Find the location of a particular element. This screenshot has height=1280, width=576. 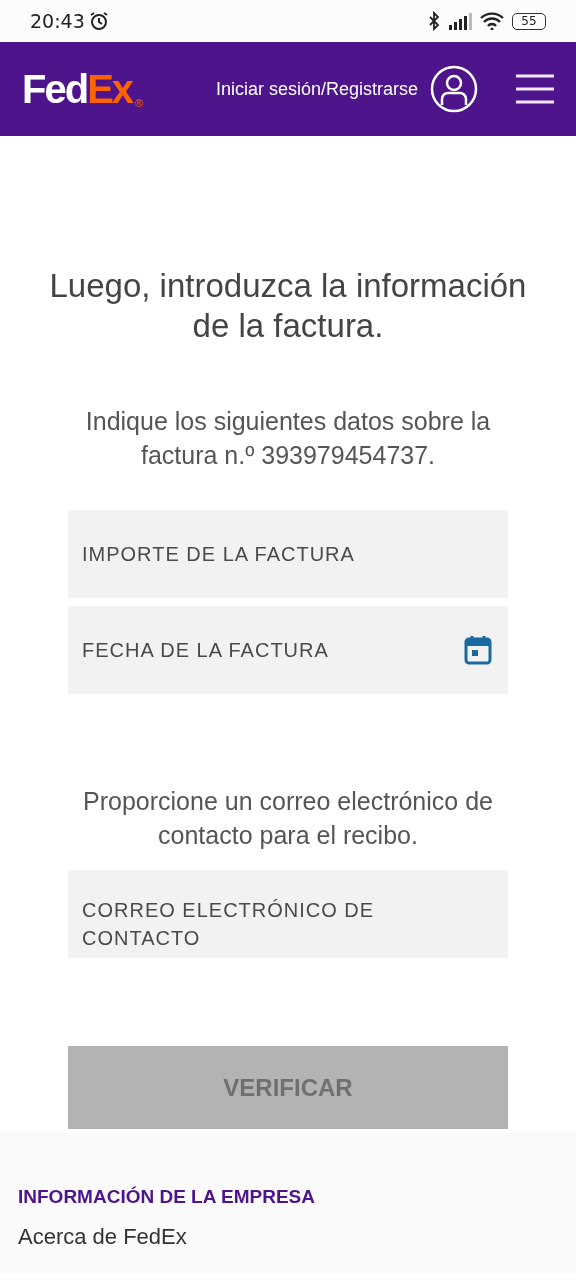

footer-heading: INFORMACIÓN DE LA EMPRESA is located at coordinates (167, 1197).